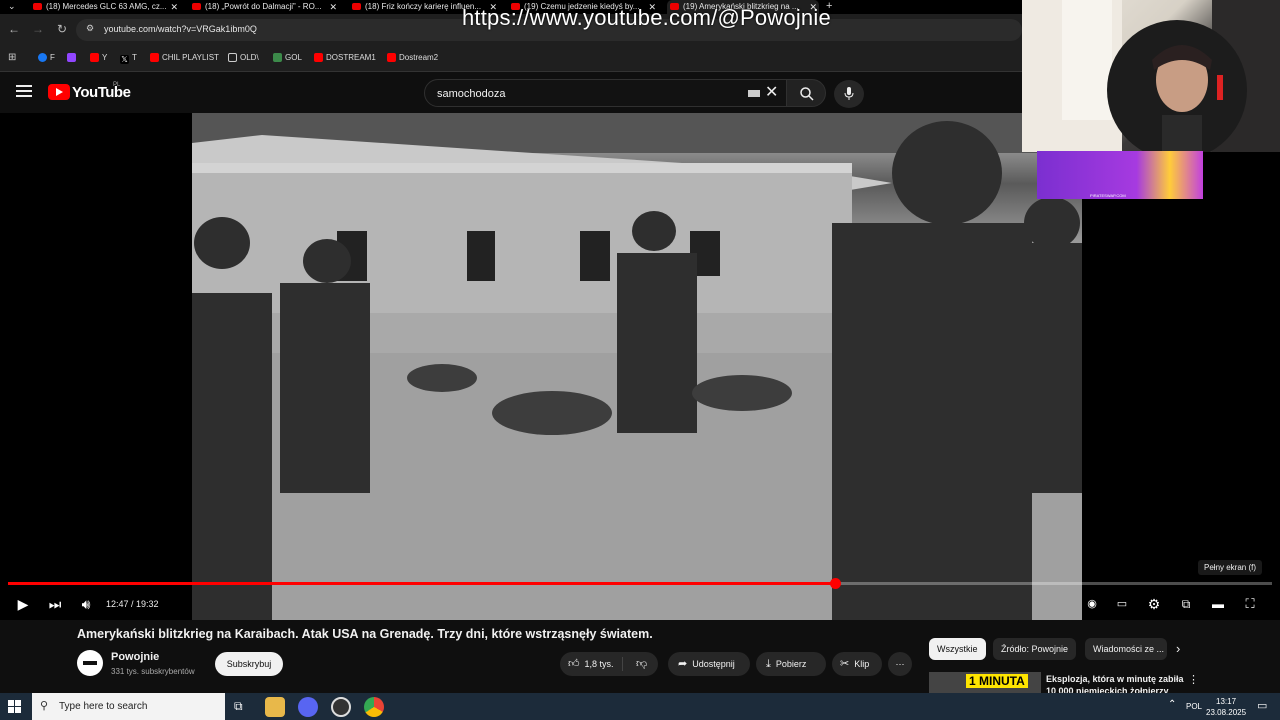 This screenshot has width=1280, height=720. What do you see at coordinates (683, 664) in the screenshot?
I see `share-arrow-icon: ➦` at bounding box center [683, 664].